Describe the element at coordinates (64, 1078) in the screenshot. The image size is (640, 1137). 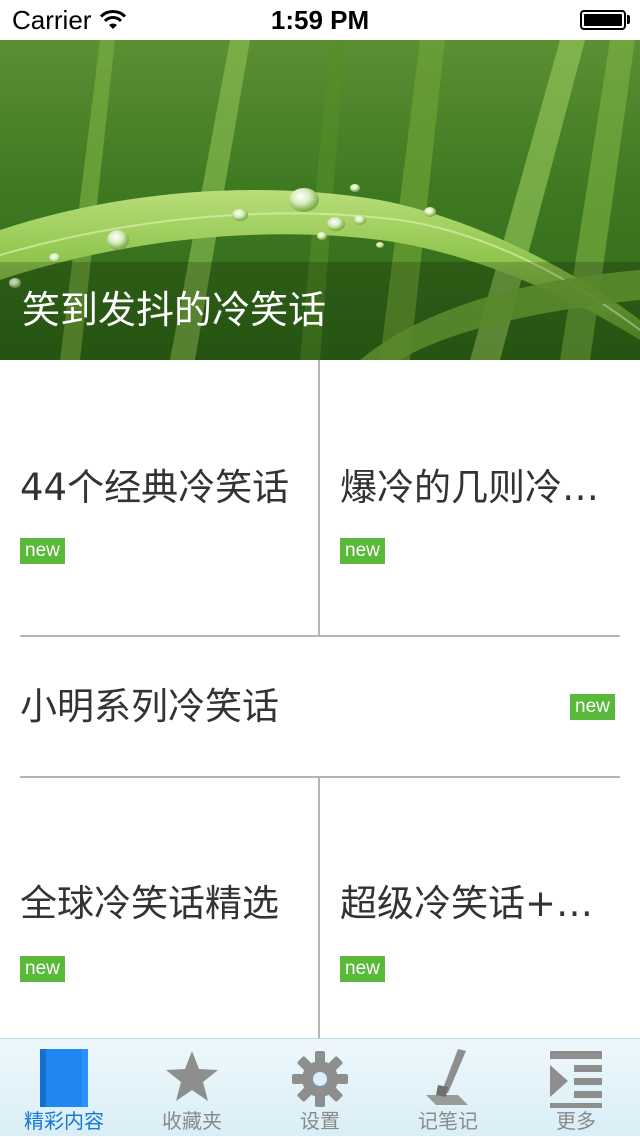
I see `book-icon` at that location.